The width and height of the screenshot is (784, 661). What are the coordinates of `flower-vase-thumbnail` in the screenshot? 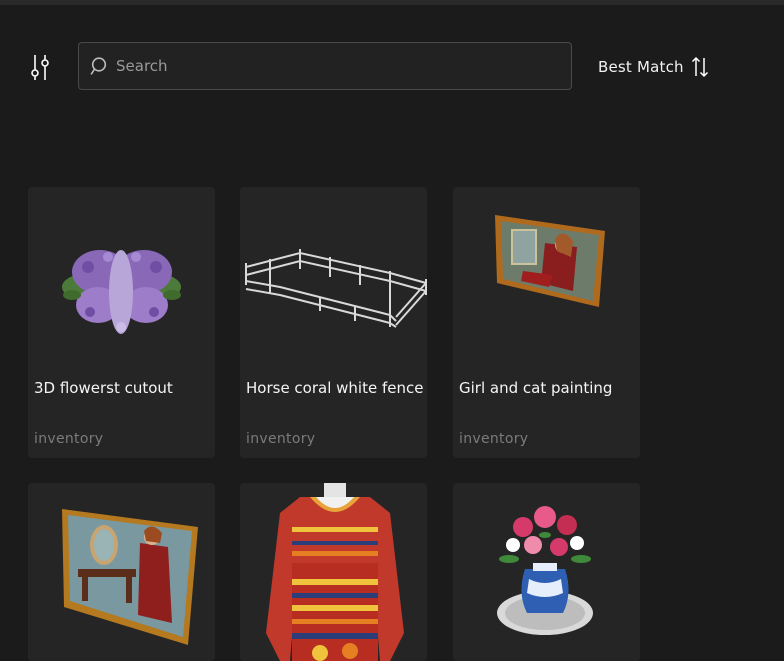 It's located at (545, 570).